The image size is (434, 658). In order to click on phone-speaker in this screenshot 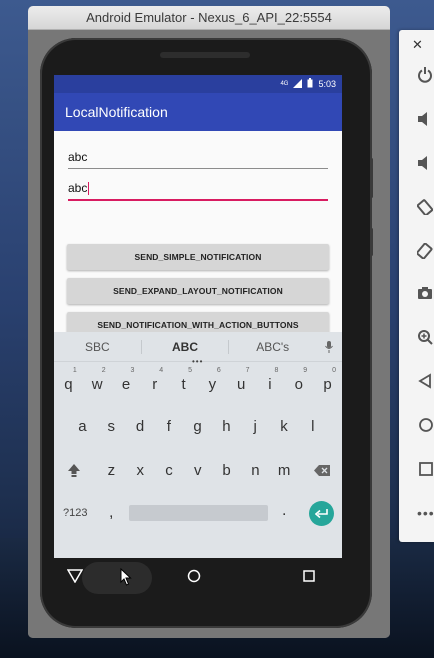, I will do `click(205, 55)`.